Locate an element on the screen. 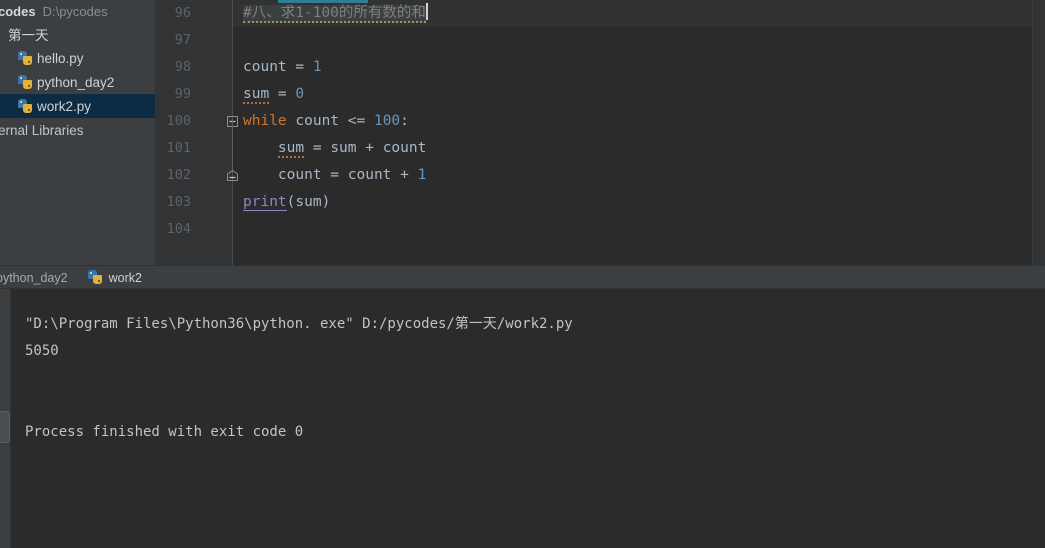 The height and width of the screenshot is (548, 1045). code-token-number: 0 is located at coordinates (300, 94).